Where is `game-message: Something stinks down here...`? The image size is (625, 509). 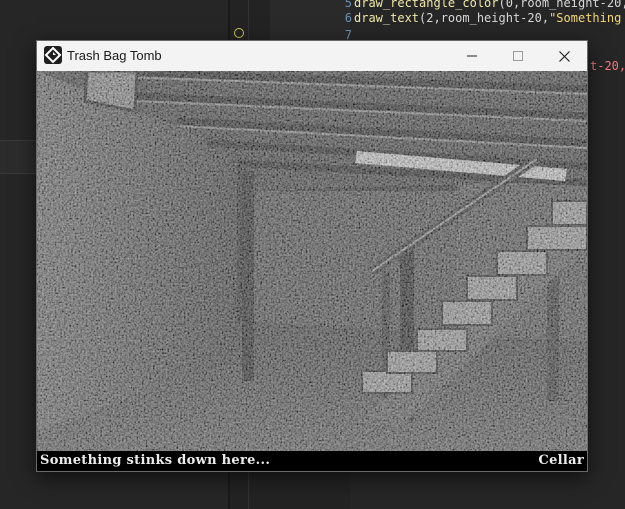 game-message: Something stinks down here... is located at coordinates (155, 460).